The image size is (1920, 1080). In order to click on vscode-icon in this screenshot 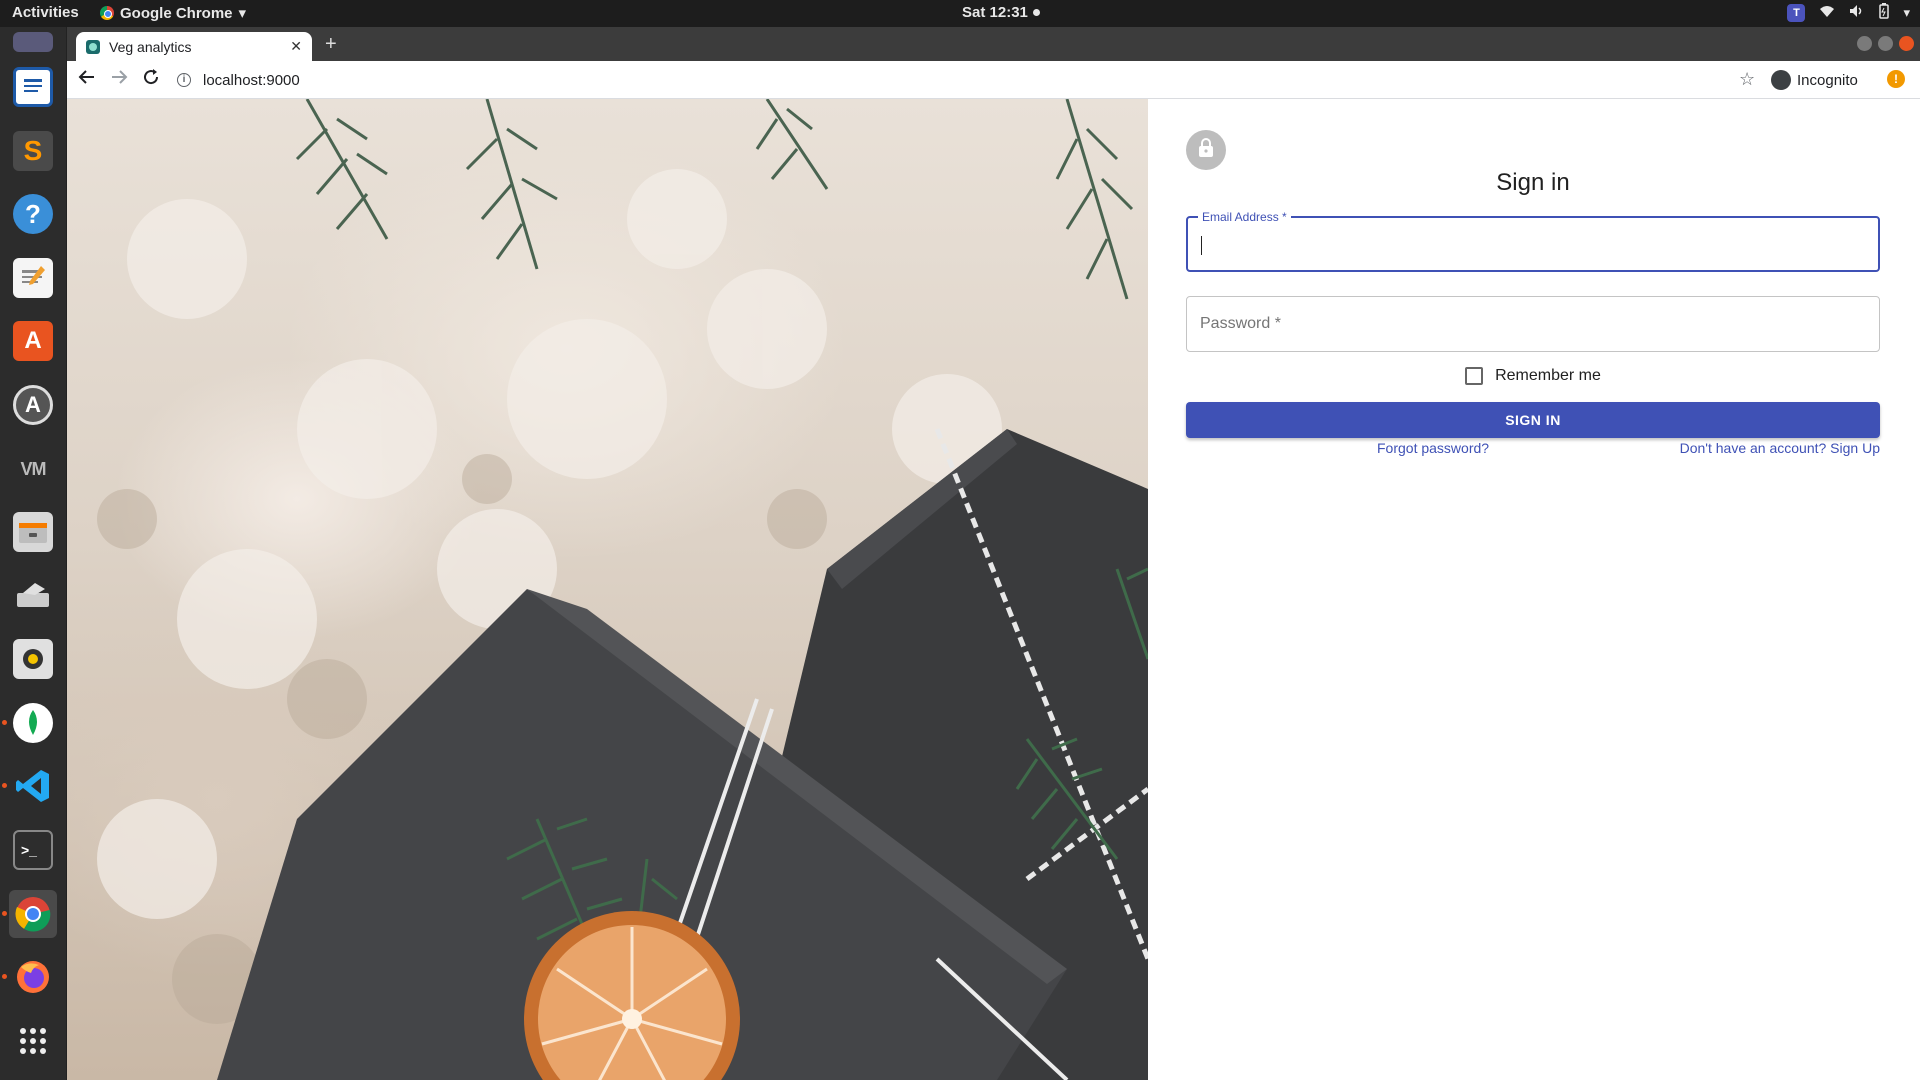, I will do `click(33, 786)`.